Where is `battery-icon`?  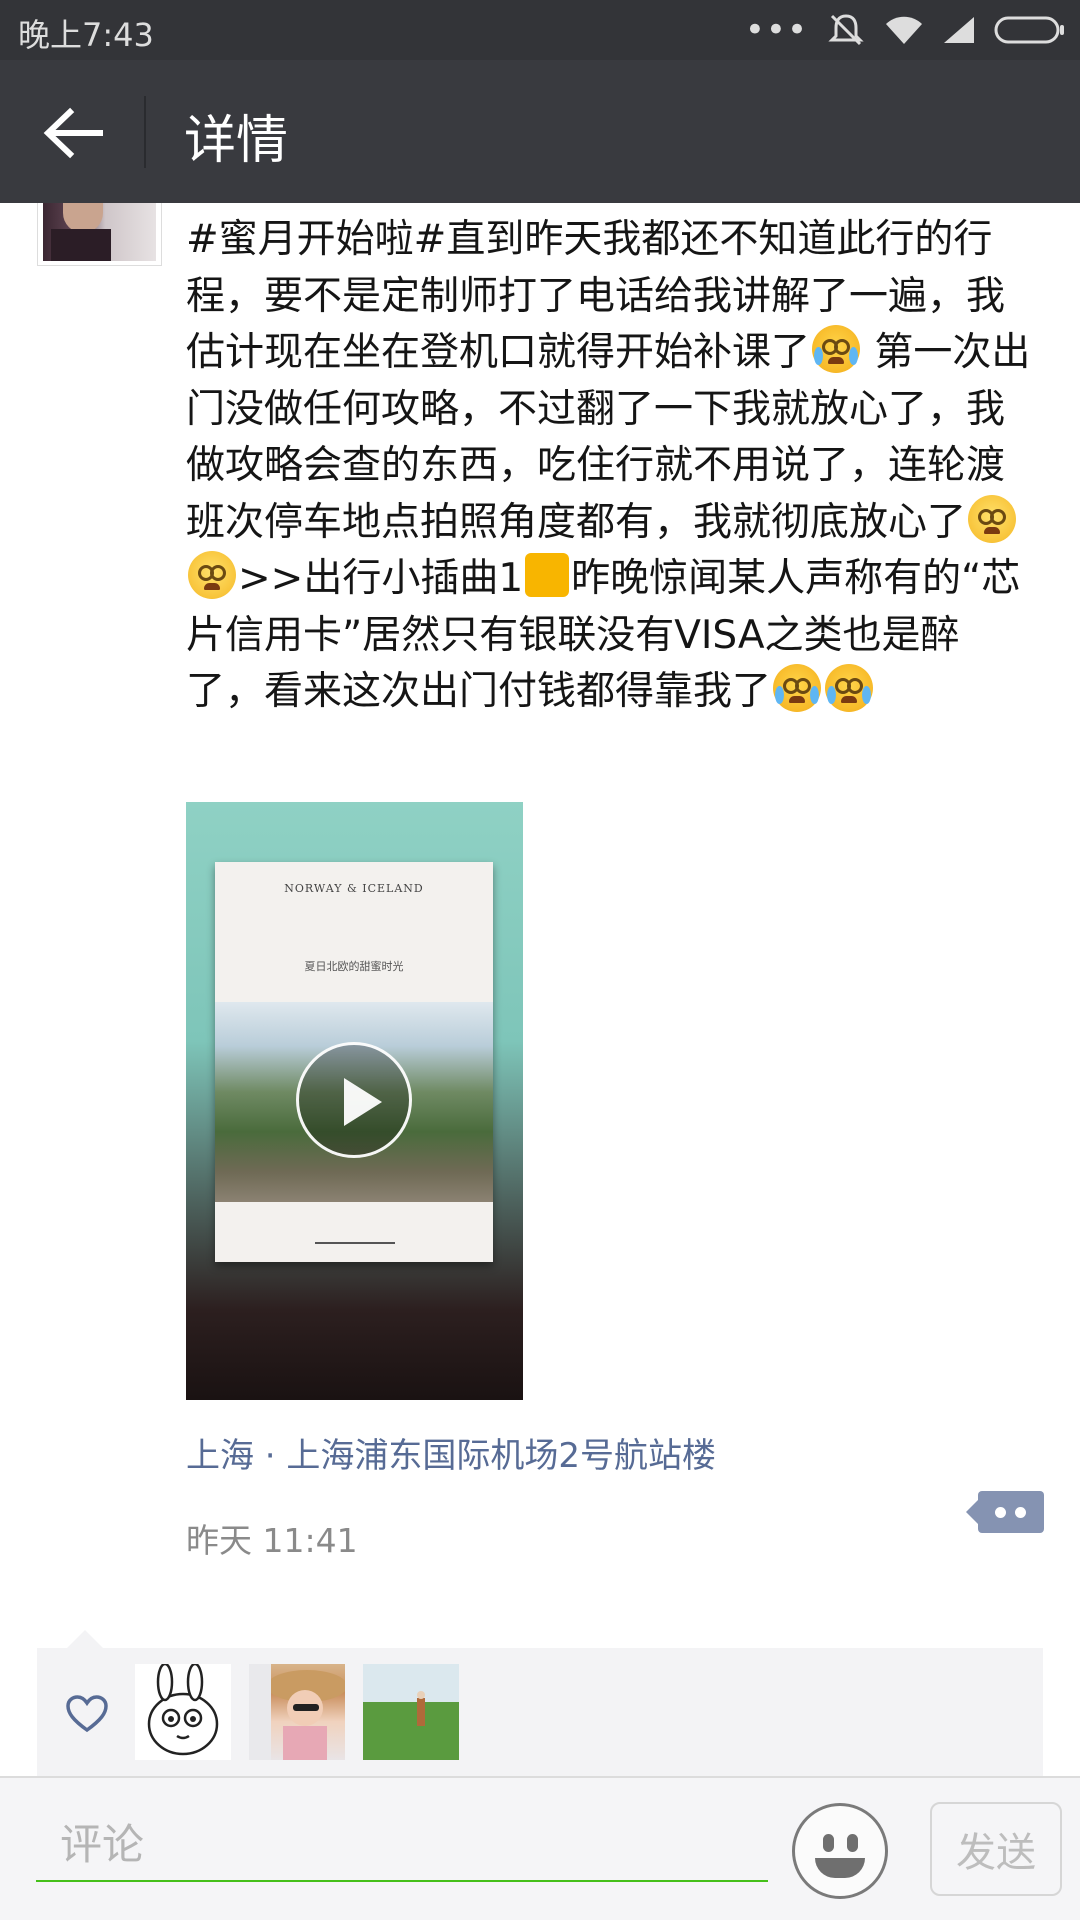
battery-icon is located at coordinates (1029, 30).